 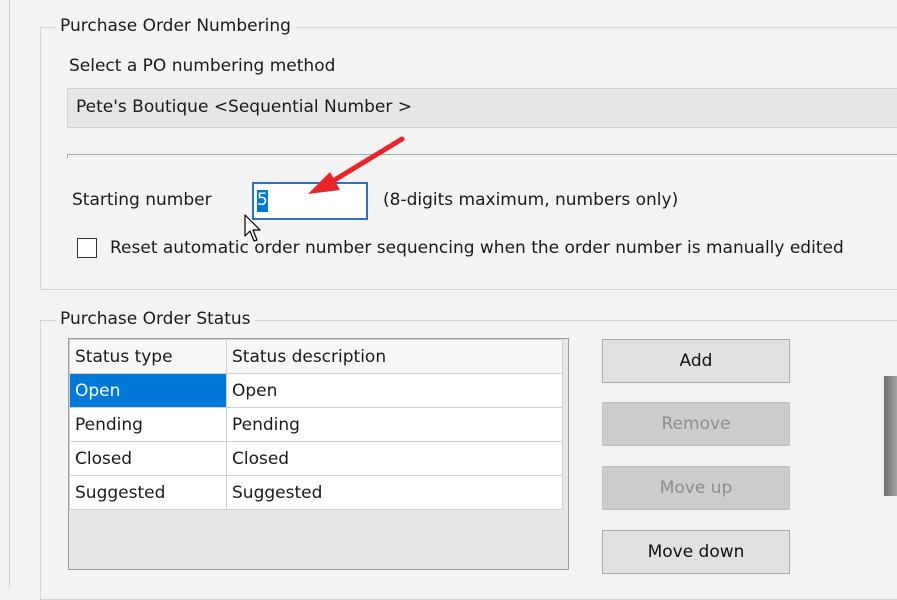 What do you see at coordinates (394, 390) in the screenshot?
I see `status-description-cell: Open` at bounding box center [394, 390].